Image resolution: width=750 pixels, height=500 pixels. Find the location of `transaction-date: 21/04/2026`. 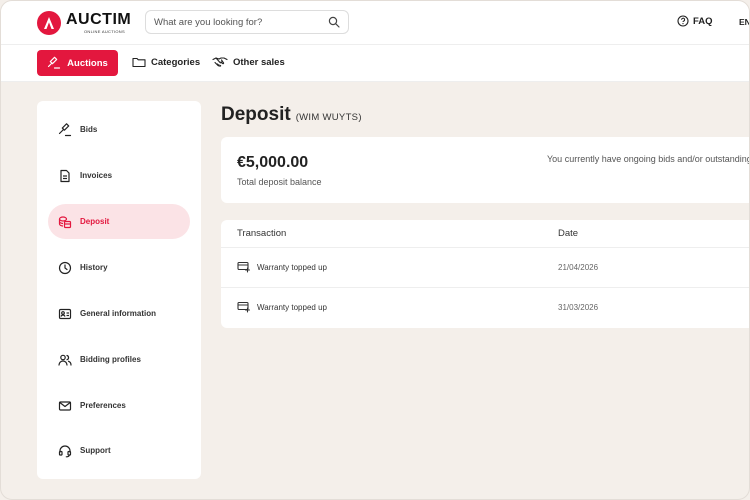

transaction-date: 21/04/2026 is located at coordinates (578, 267).